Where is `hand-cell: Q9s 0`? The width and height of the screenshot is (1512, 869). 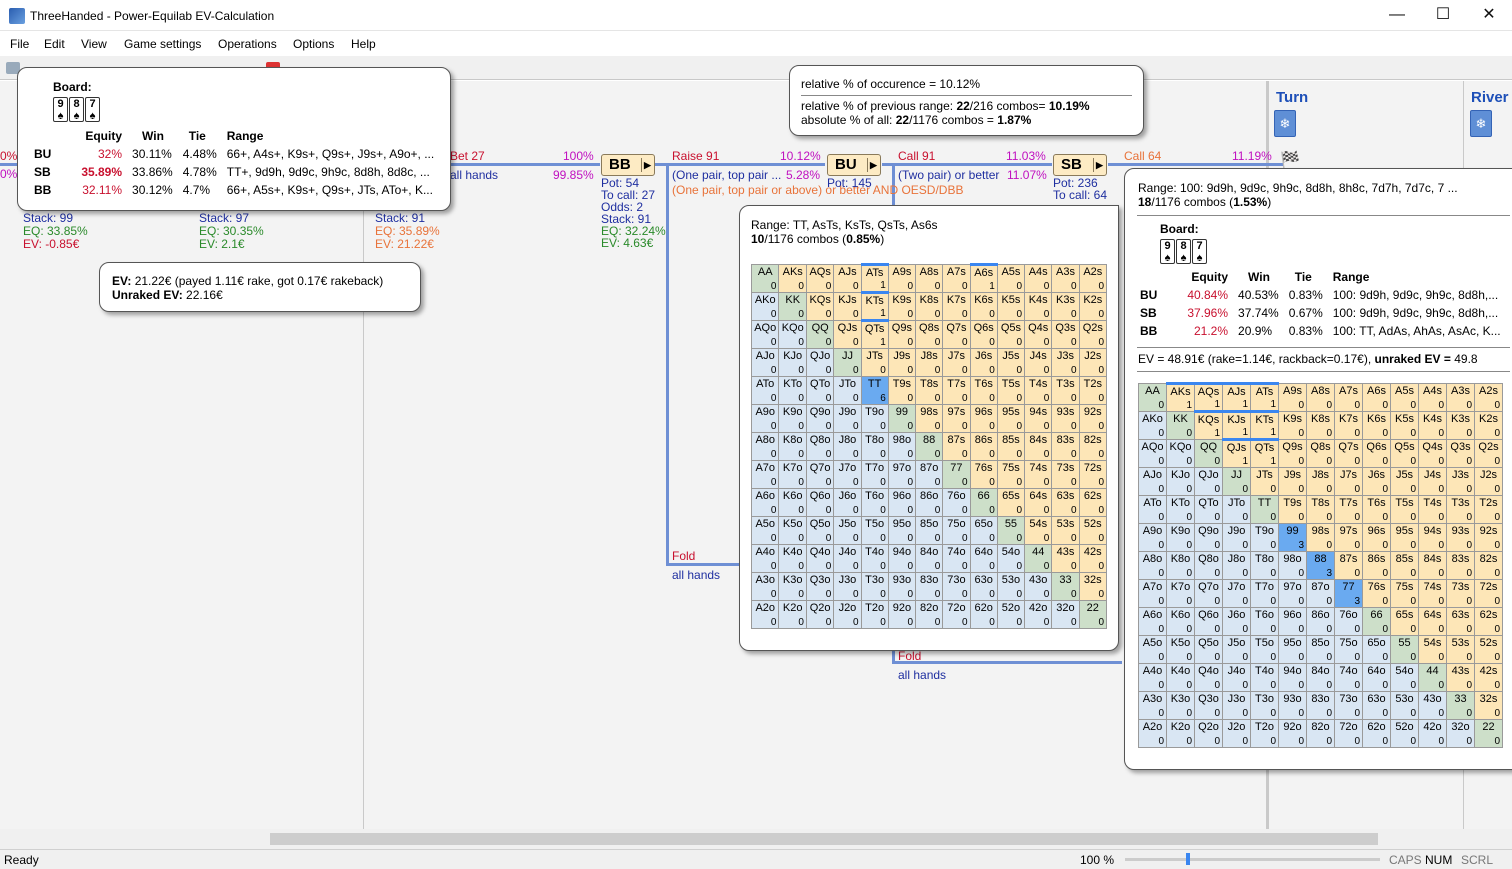
hand-cell: Q9s 0 is located at coordinates (902, 334).